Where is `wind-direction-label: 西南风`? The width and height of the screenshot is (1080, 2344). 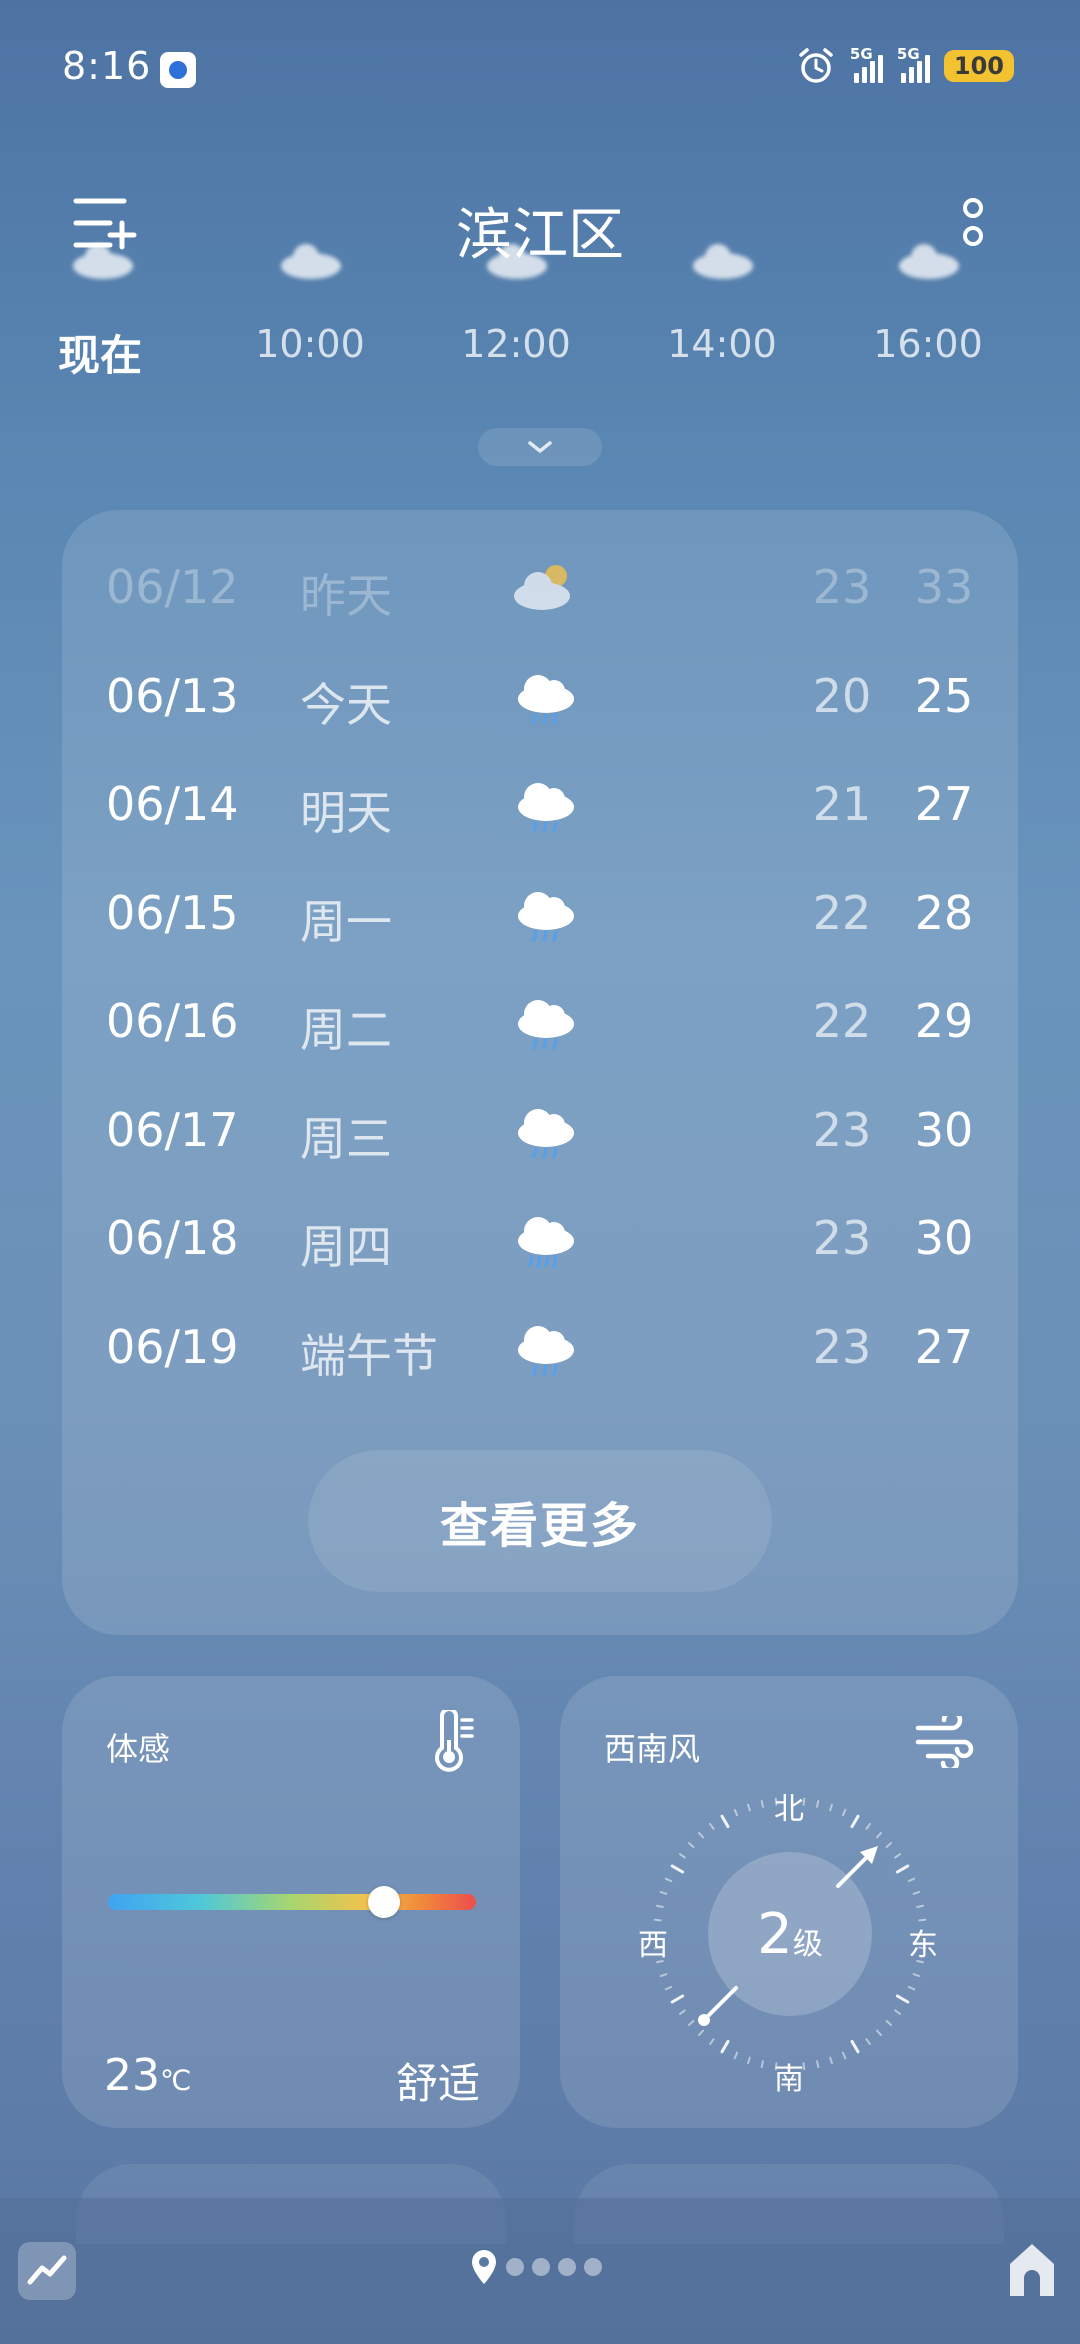
wind-direction-label: 西南风 is located at coordinates (652, 1749).